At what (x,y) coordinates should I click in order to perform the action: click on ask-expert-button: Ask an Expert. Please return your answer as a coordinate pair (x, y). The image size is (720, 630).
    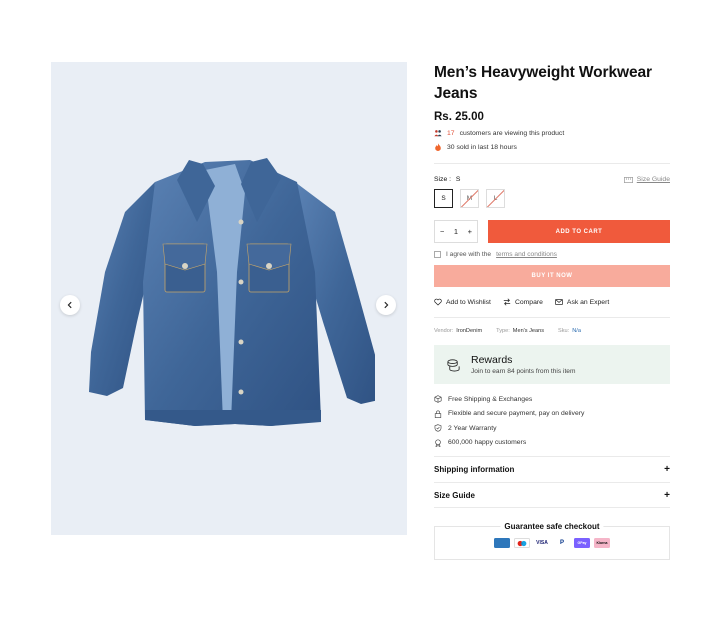
    Looking at the image, I should click on (582, 302).